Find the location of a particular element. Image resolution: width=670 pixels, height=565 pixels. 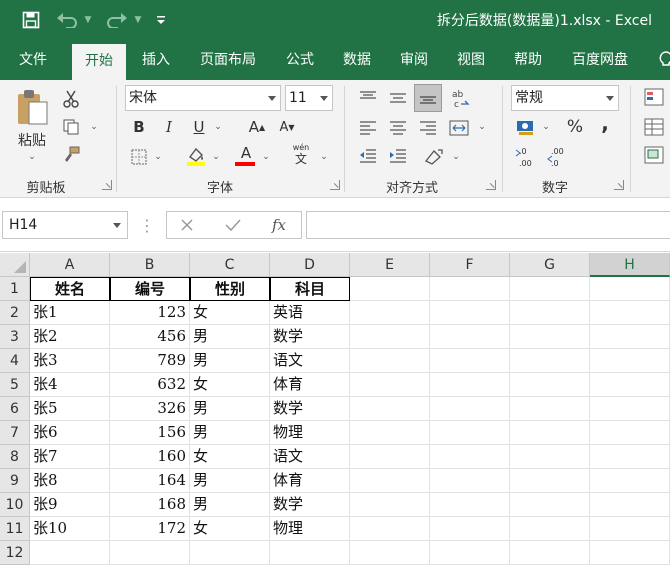

conditional-formatting-icon is located at coordinates (654, 97).